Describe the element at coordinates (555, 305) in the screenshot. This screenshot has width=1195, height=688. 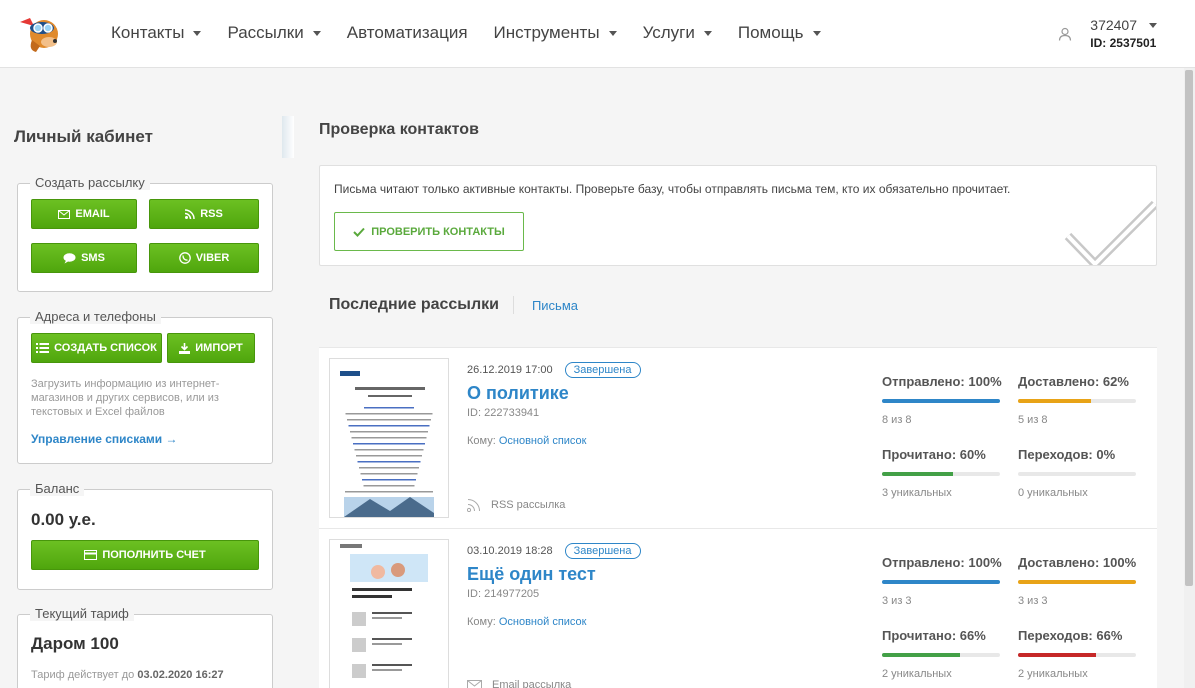
I see `tab-letters: Письма` at that location.